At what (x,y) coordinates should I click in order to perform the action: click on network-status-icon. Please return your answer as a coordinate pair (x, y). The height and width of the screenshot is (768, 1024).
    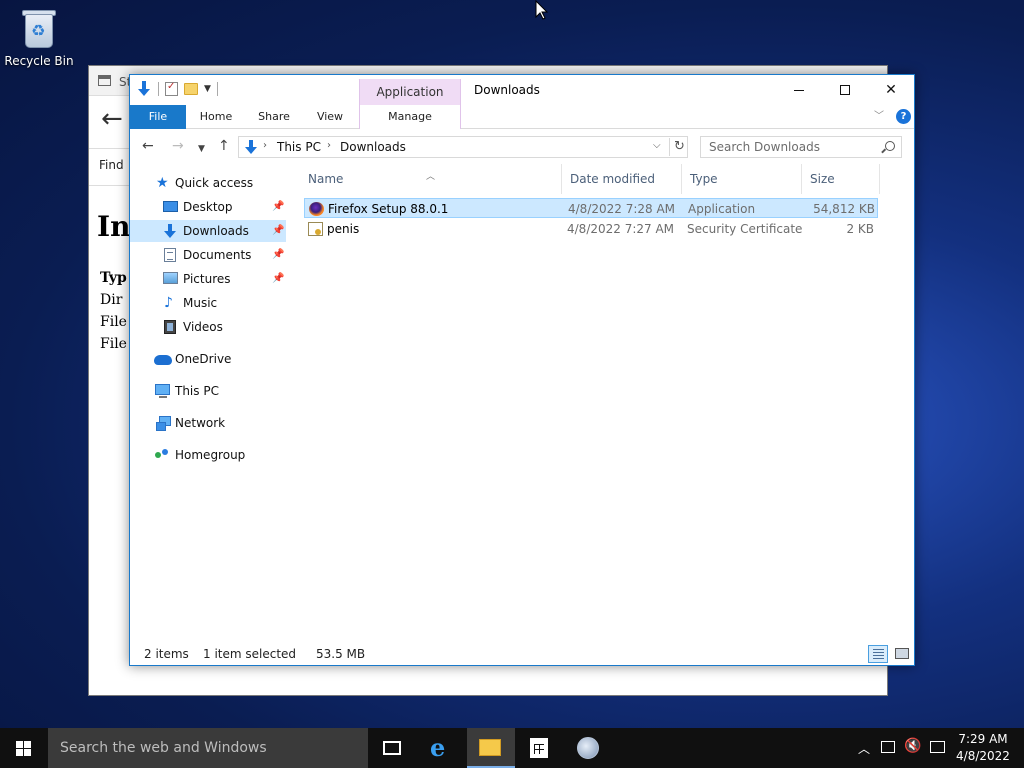
    Looking at the image, I should click on (888, 747).